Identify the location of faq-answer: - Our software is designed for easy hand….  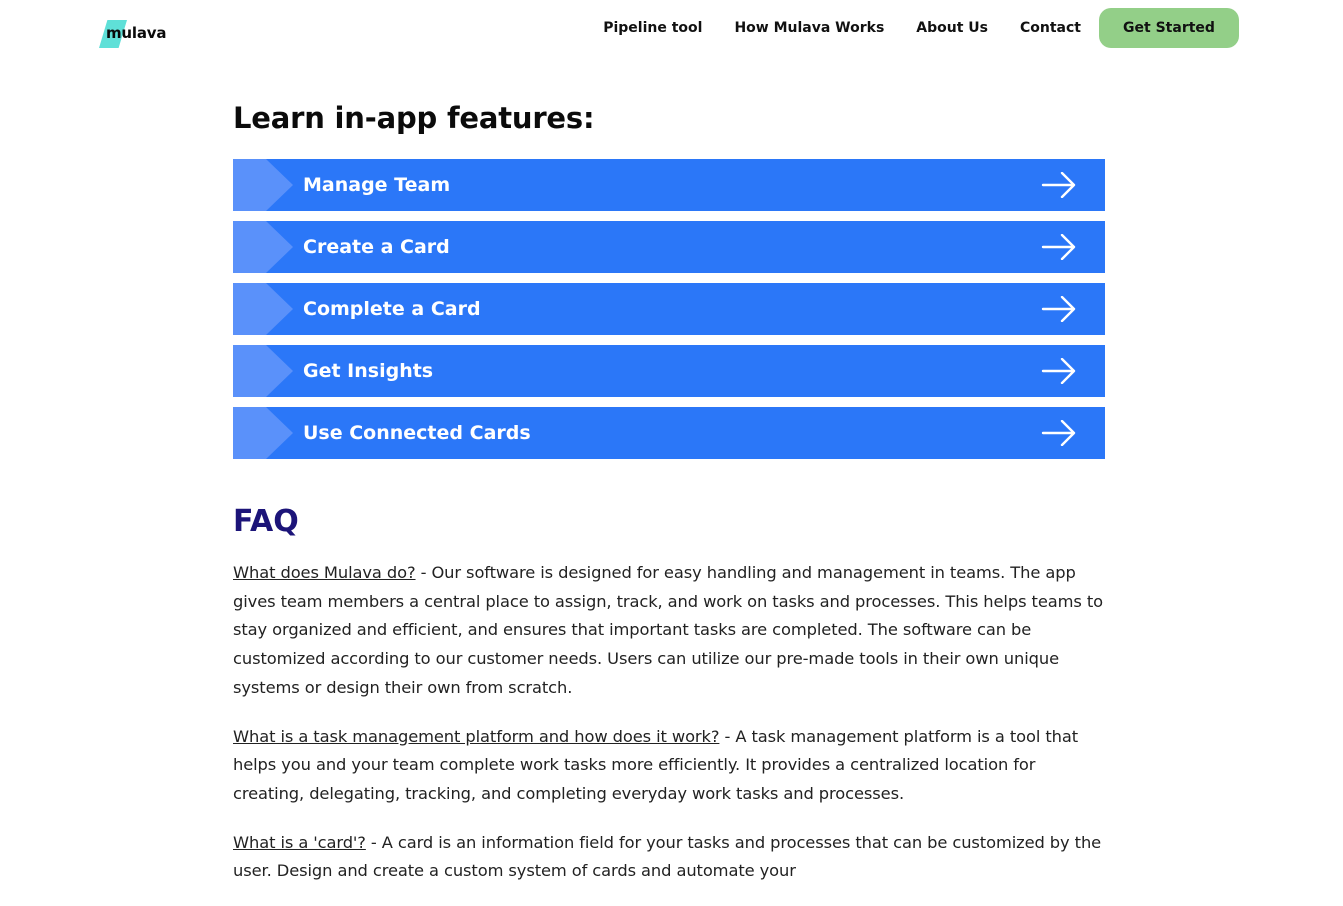
(668, 630).